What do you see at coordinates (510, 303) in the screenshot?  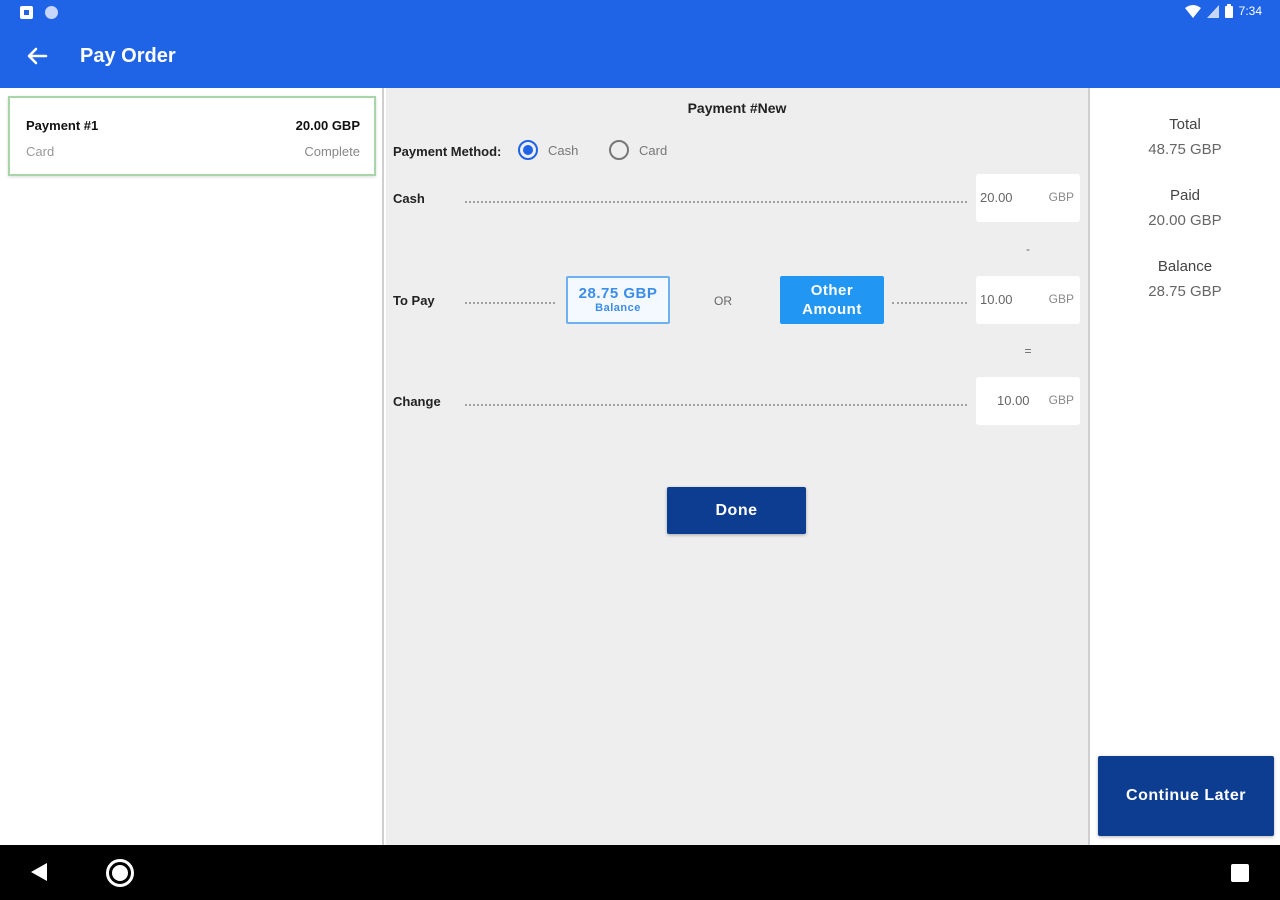 I see `to-pay-divider-left` at bounding box center [510, 303].